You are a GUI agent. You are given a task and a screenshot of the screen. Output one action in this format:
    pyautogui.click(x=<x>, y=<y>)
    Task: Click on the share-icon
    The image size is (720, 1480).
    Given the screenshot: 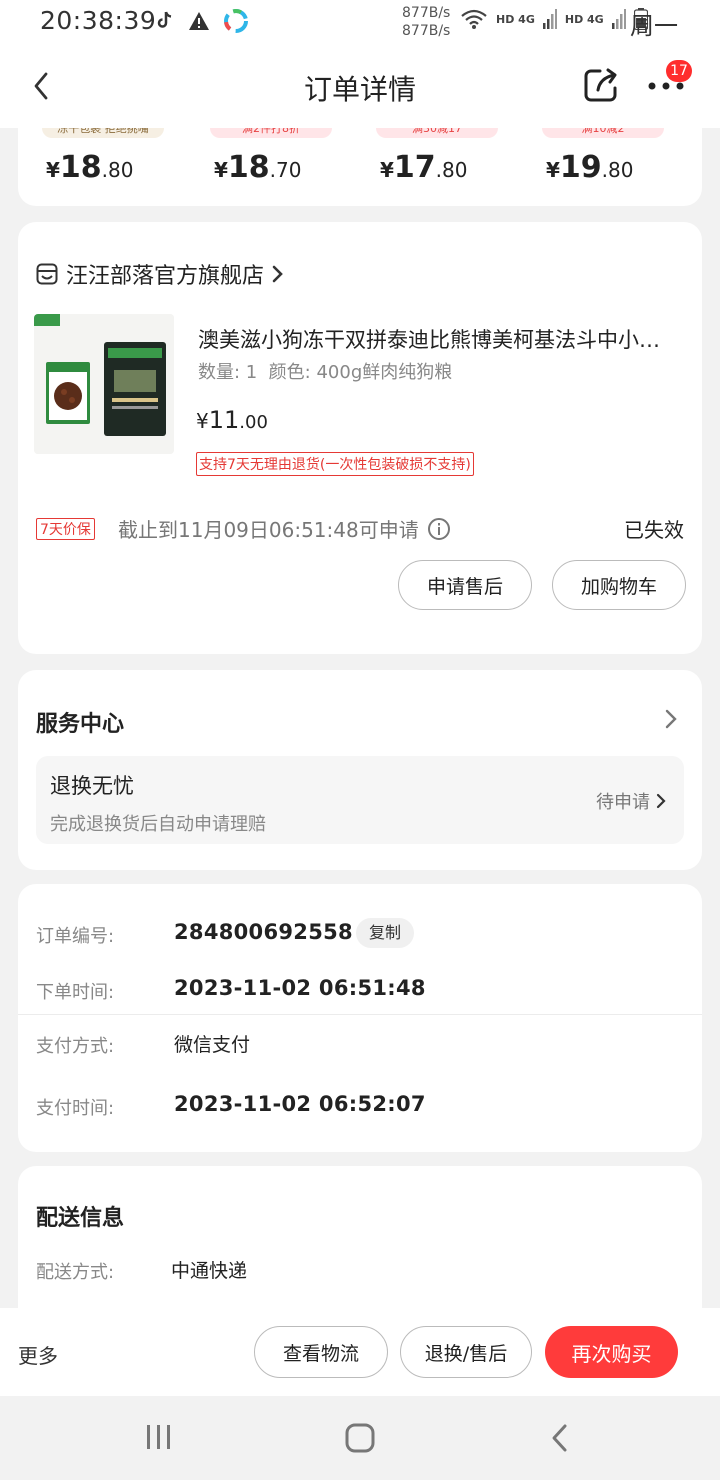 What is the action you would take?
    pyautogui.click(x=601, y=85)
    